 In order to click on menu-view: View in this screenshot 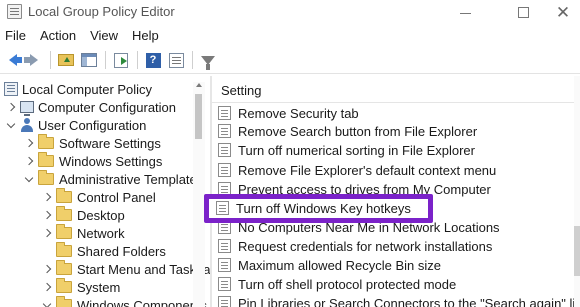, I will do `click(104, 35)`.